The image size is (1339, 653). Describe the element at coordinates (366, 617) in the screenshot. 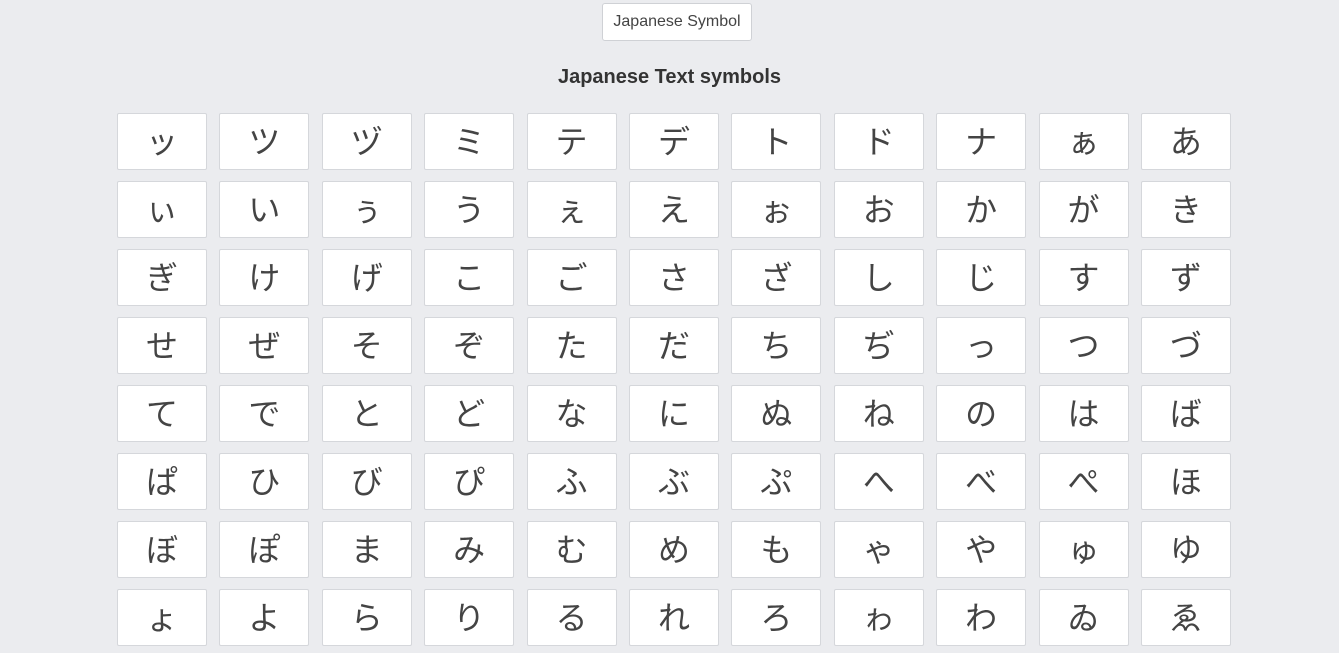

I see `symbol-cell: ら` at that location.